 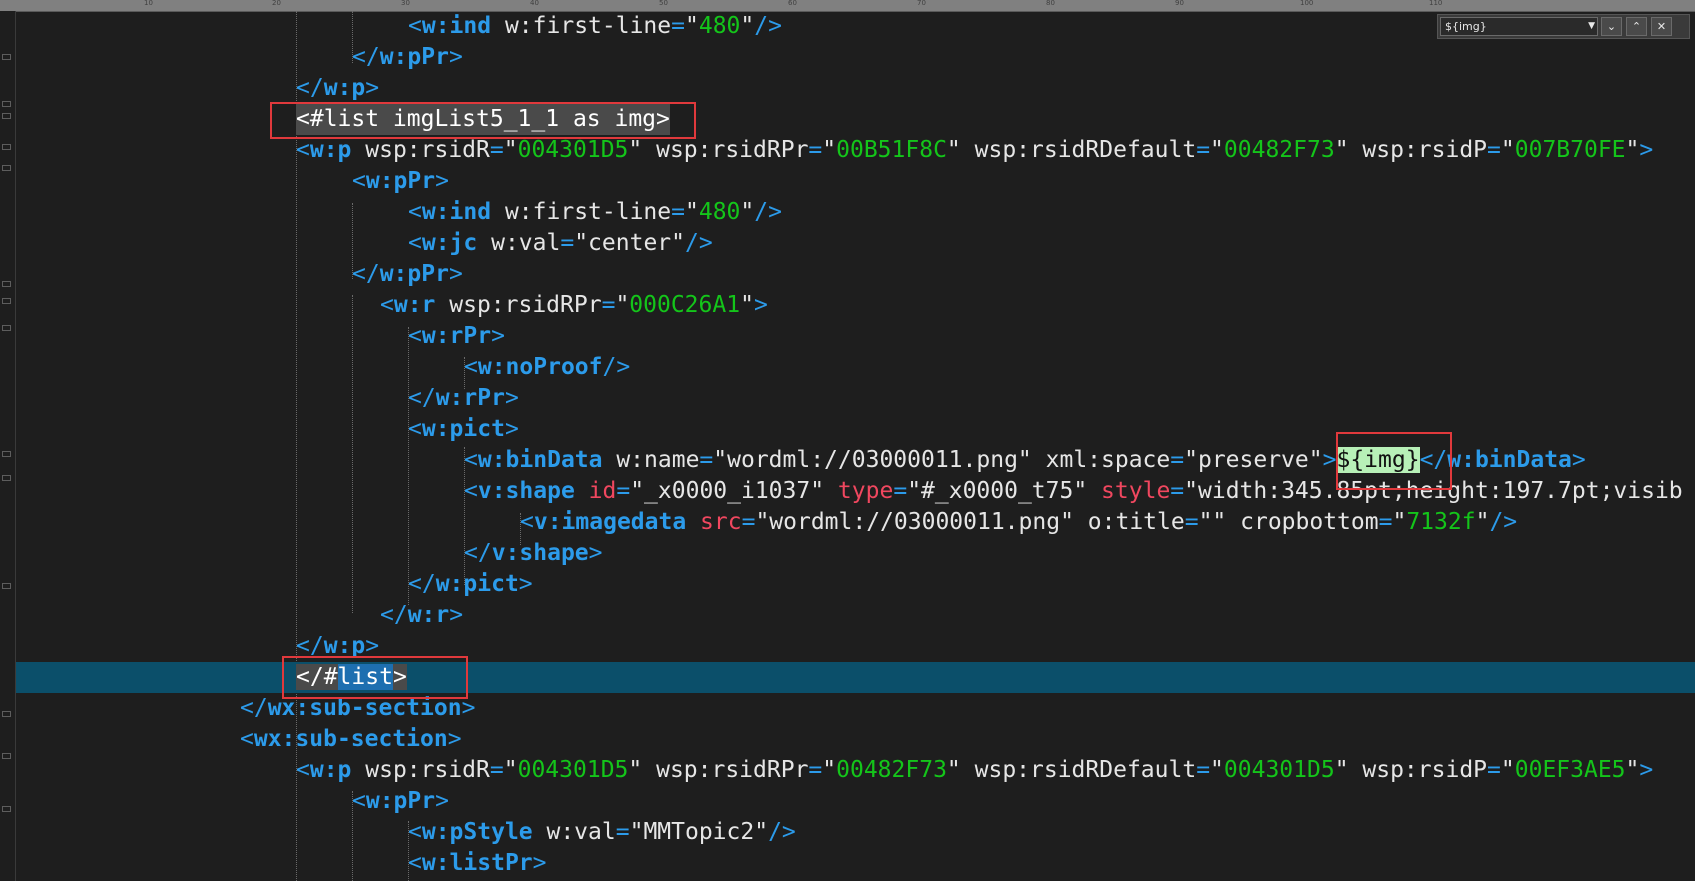 I want to click on ruler-tick: 60, so click(x=792, y=3).